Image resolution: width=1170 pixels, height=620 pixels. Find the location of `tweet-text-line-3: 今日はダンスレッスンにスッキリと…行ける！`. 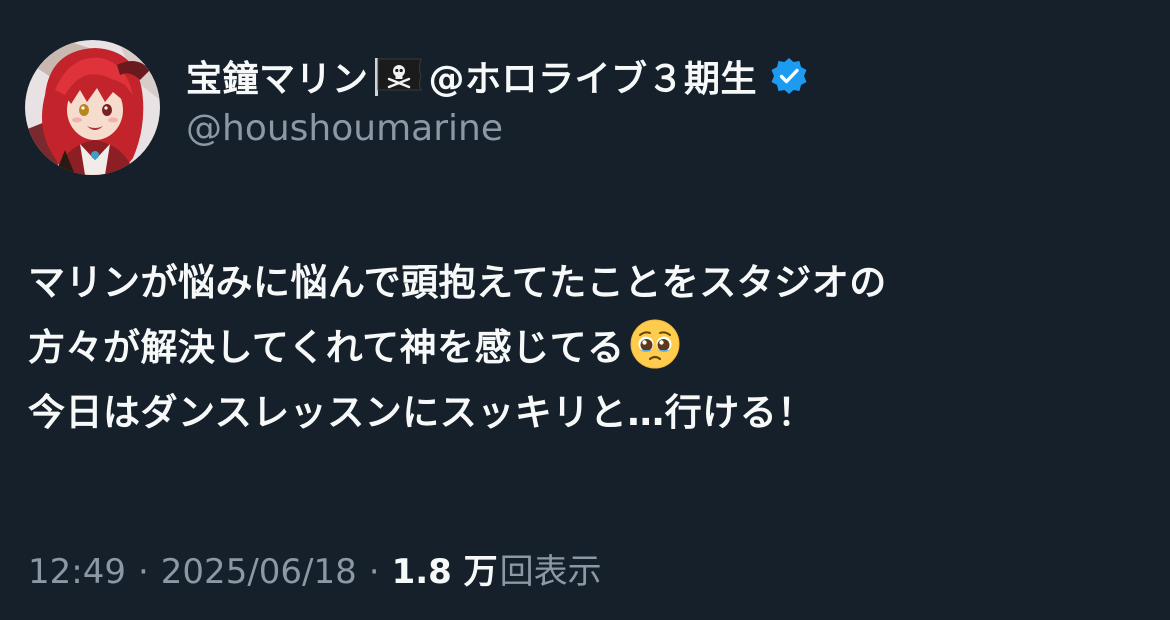

tweet-text-line-3: 今日はダンスレッスンにスッキリと…行ける！ is located at coordinates (421, 412).